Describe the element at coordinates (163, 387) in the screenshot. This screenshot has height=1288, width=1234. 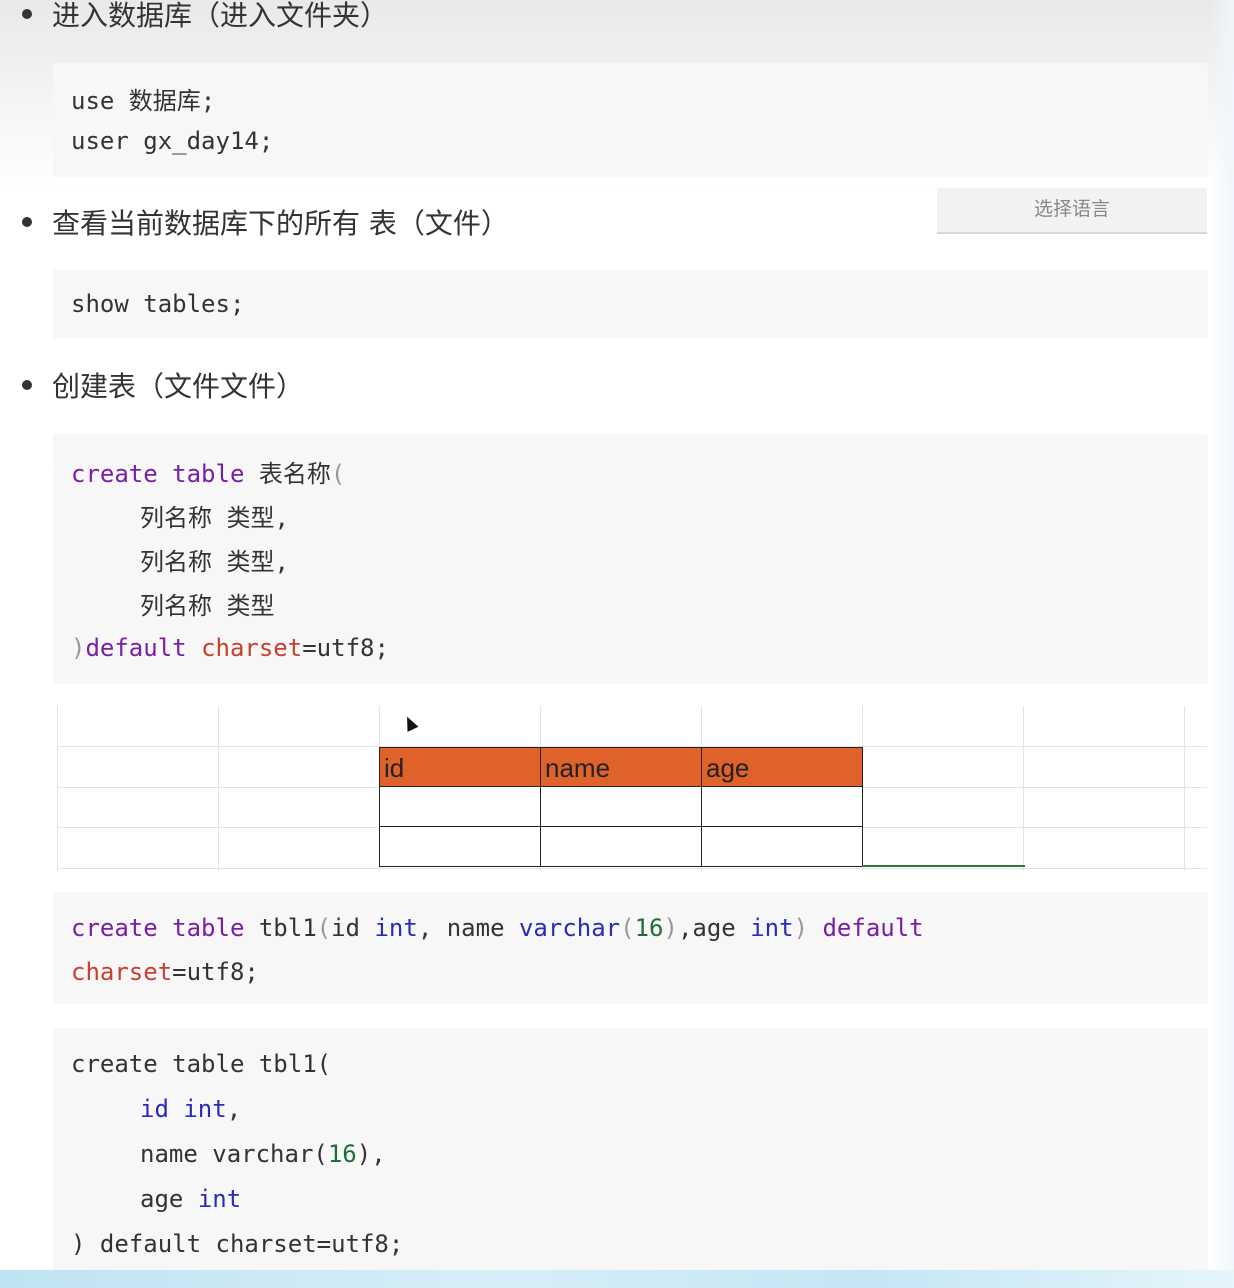
I see `section-heading-create-table: 创建表（文件文件）` at that location.